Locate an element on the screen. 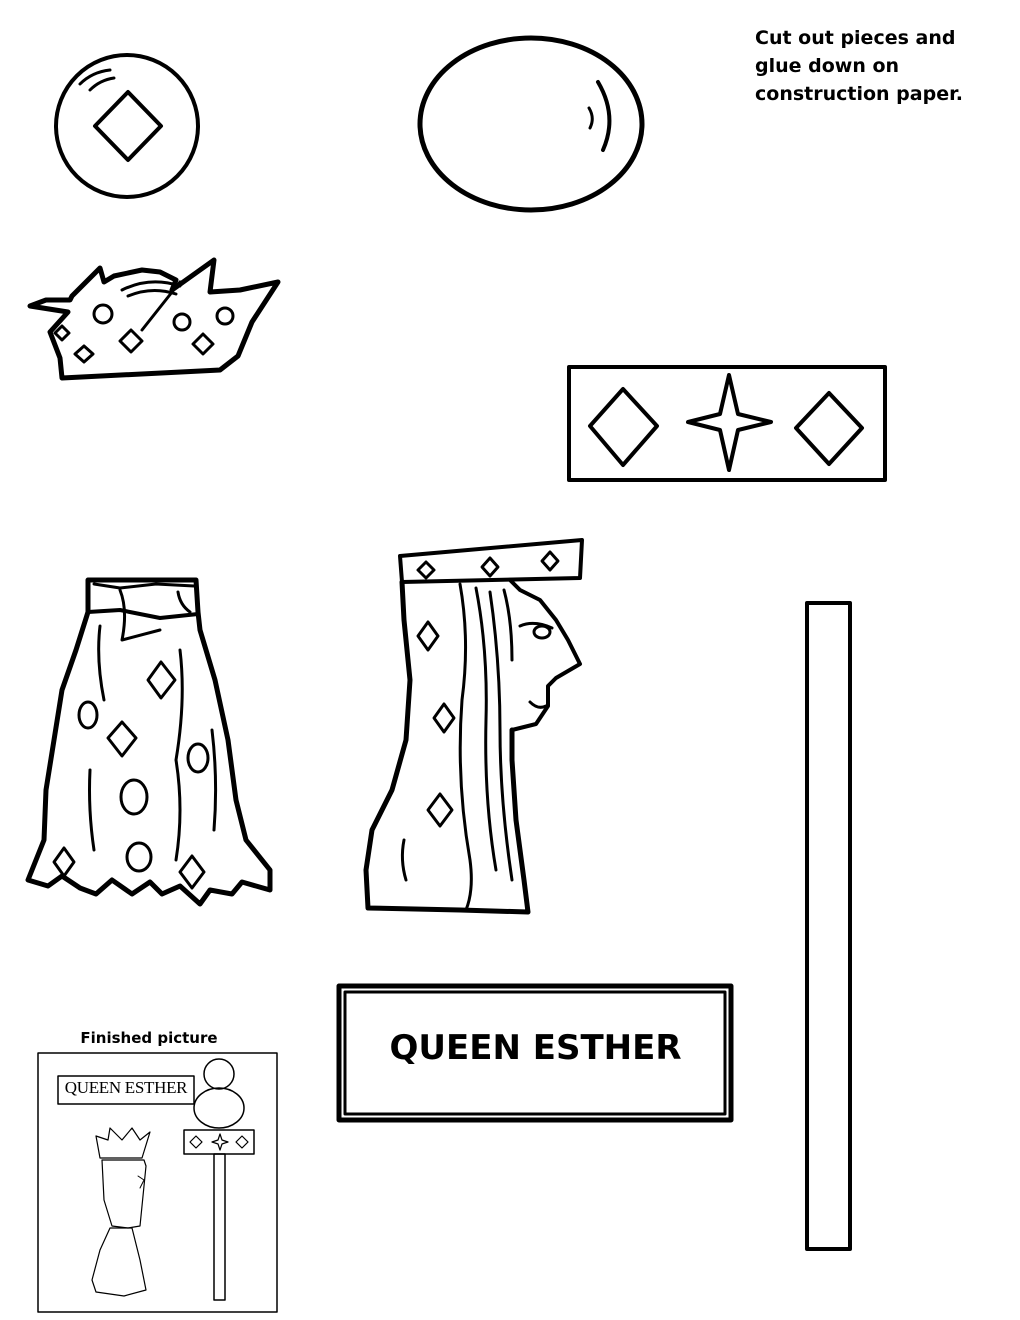 This screenshot has height=1320, width=1020. name-plate-label: QUEEN ESTHER is located at coordinates (535, 1048).